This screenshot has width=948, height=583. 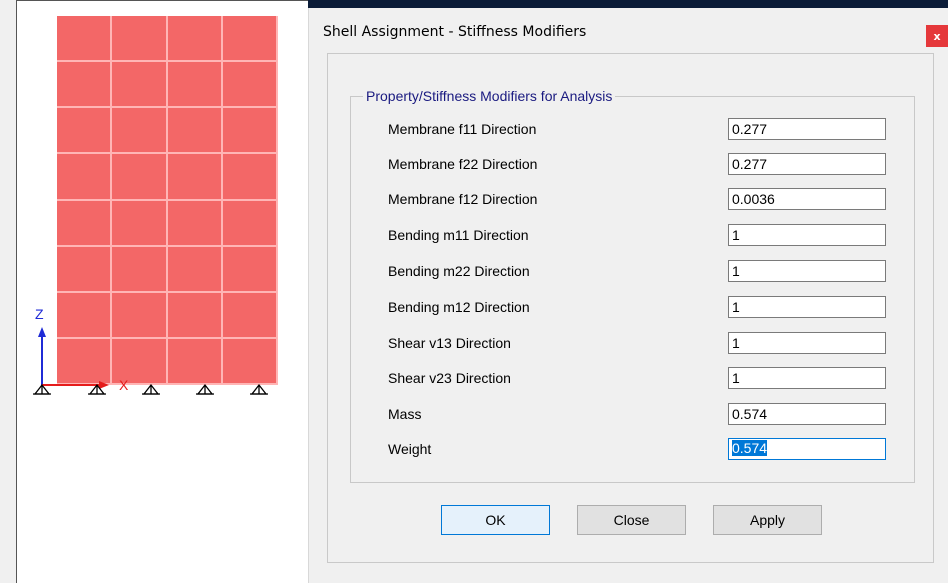 What do you see at coordinates (631, 520) in the screenshot?
I see `close-button: Close` at bounding box center [631, 520].